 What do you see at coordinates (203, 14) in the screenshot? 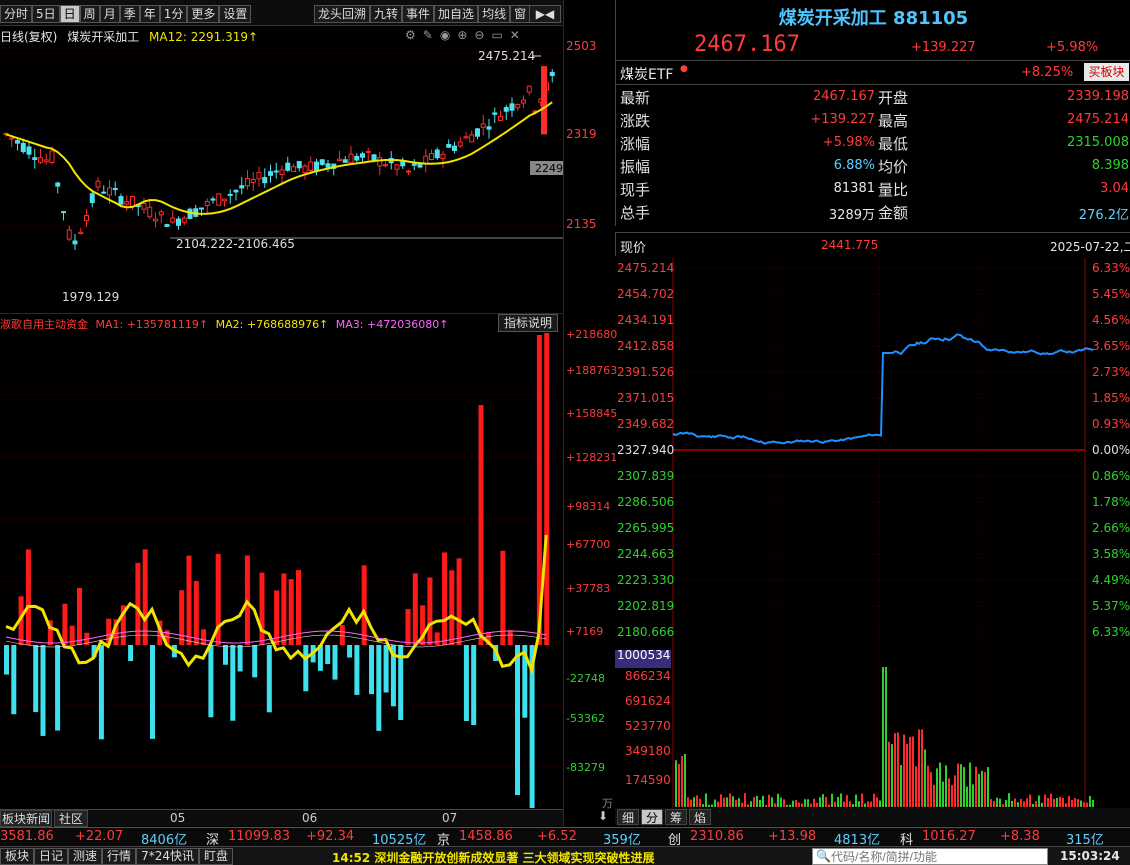
I see `toolbar-button-8: 更多` at bounding box center [203, 14].